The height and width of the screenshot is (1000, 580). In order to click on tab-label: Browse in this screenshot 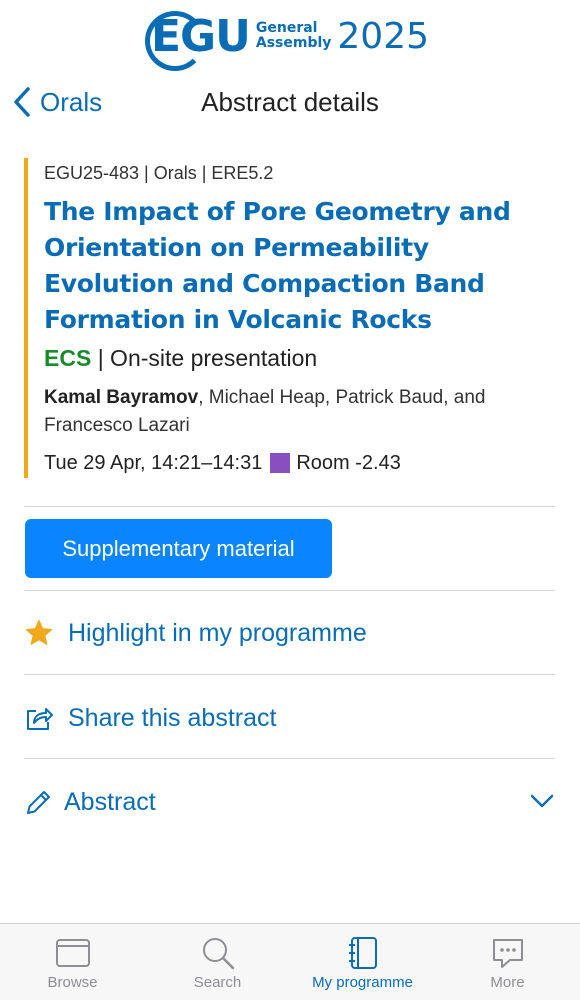, I will do `click(72, 982)`.